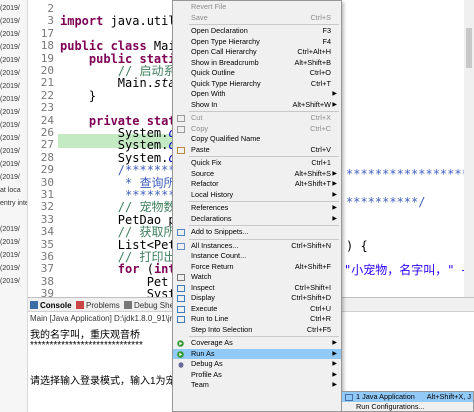 The height and width of the screenshot is (412, 474). I want to click on scroll-thumb, so click(469, 48).